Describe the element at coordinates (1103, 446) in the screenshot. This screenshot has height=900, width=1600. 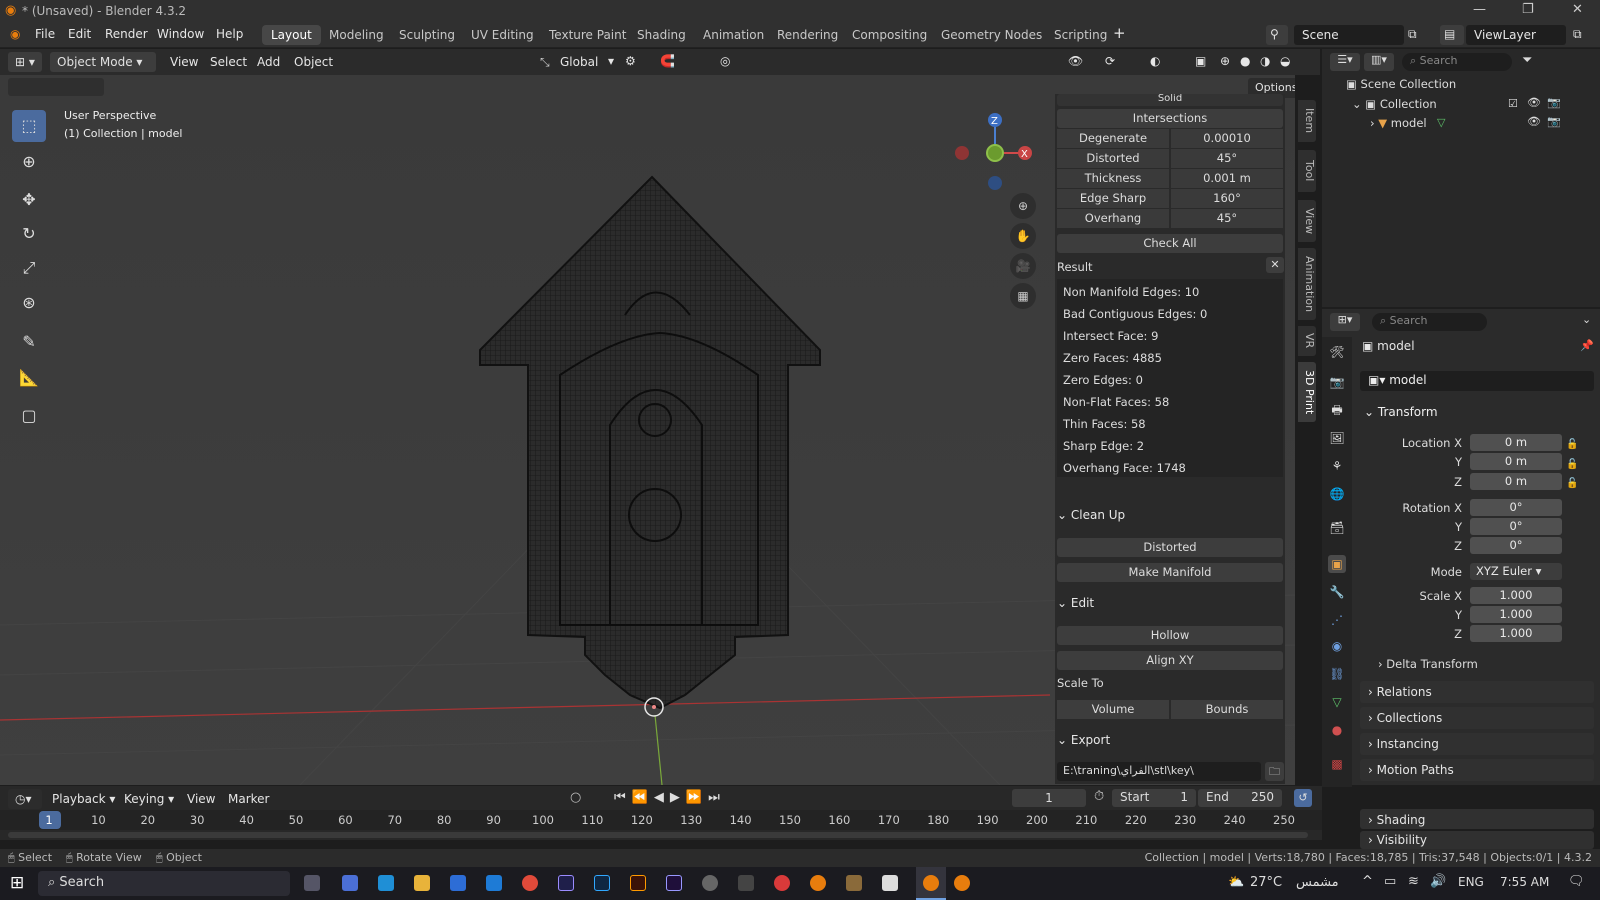
I see `result-item: Sharp Edge: 2` at that location.